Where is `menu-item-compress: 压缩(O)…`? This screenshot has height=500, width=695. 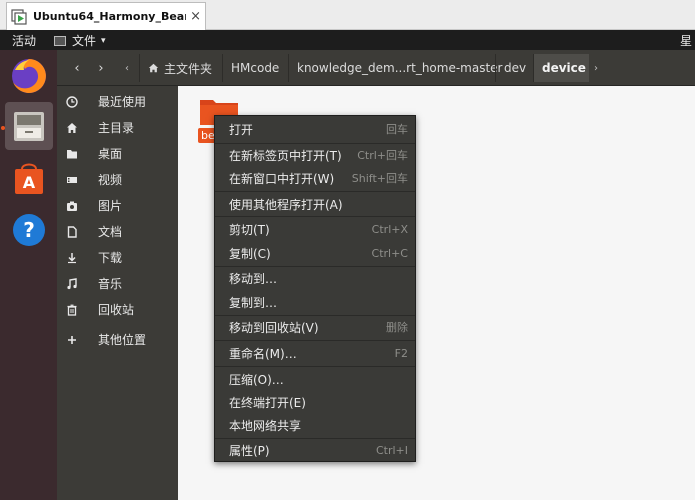 menu-item-compress: 压缩(O)… is located at coordinates (315, 379).